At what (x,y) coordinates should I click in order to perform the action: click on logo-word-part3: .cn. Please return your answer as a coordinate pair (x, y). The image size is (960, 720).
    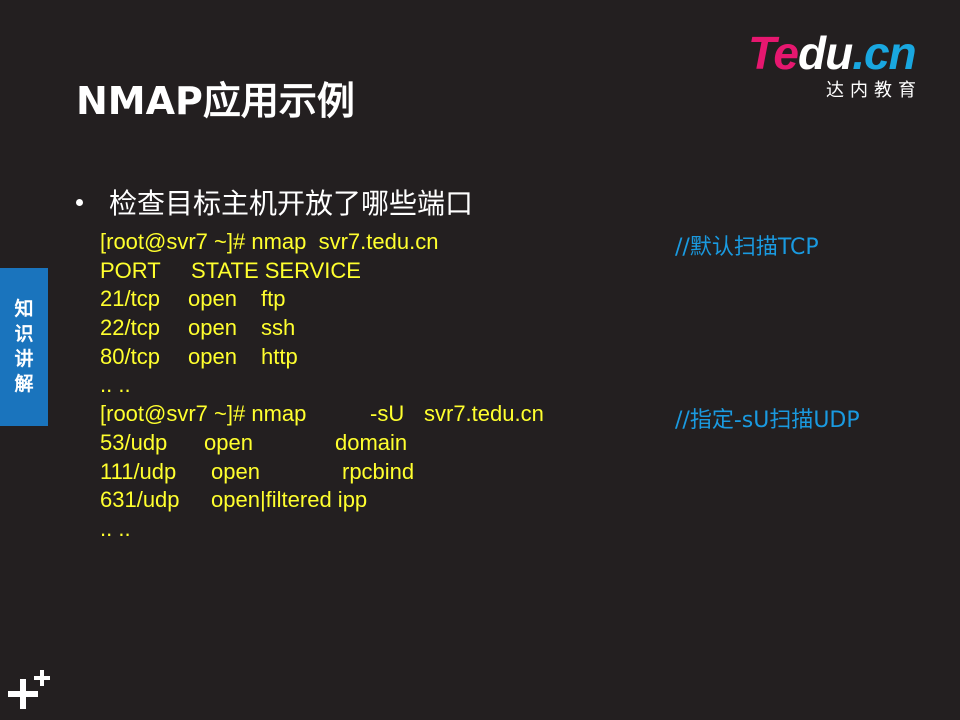
    Looking at the image, I should click on (884, 53).